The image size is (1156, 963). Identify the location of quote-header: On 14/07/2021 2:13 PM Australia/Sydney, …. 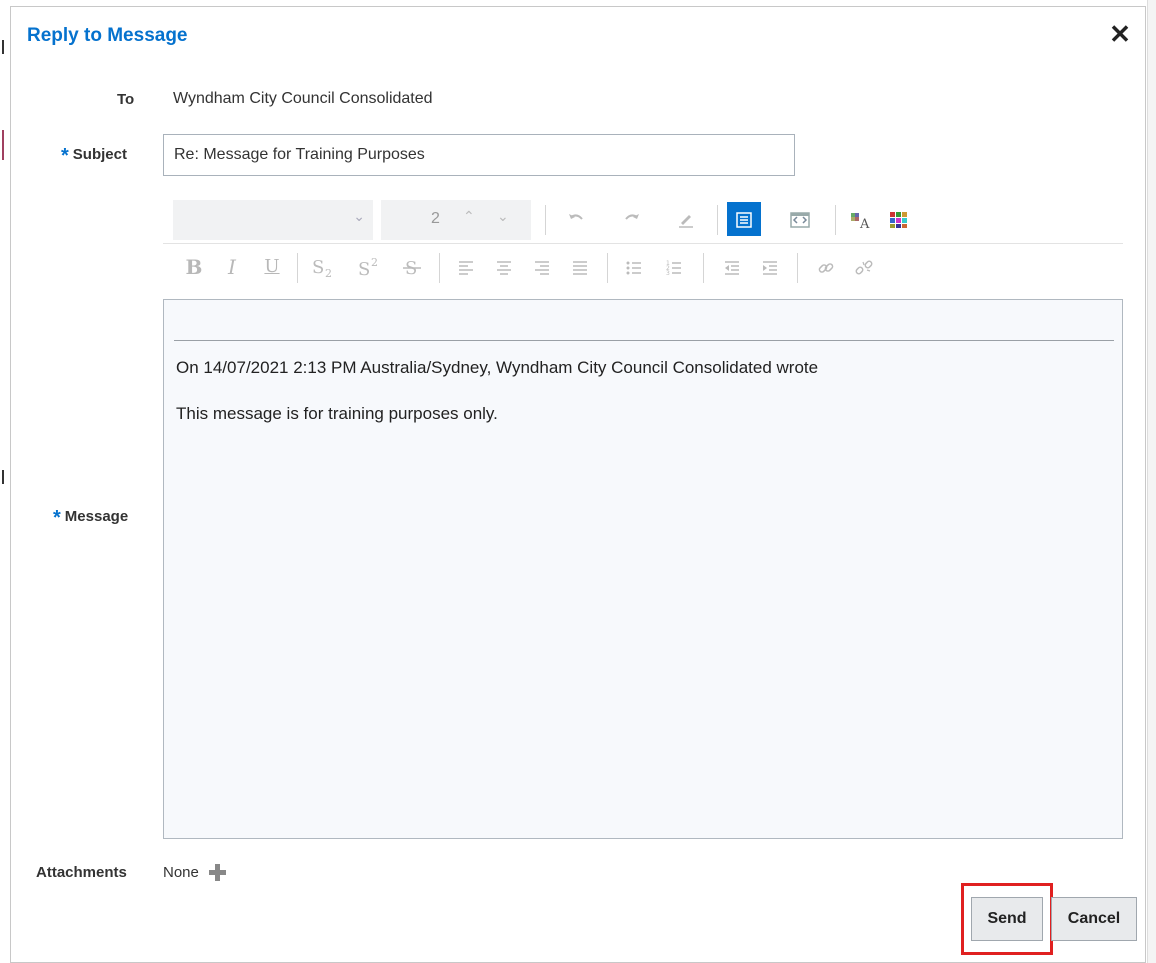
(497, 367).